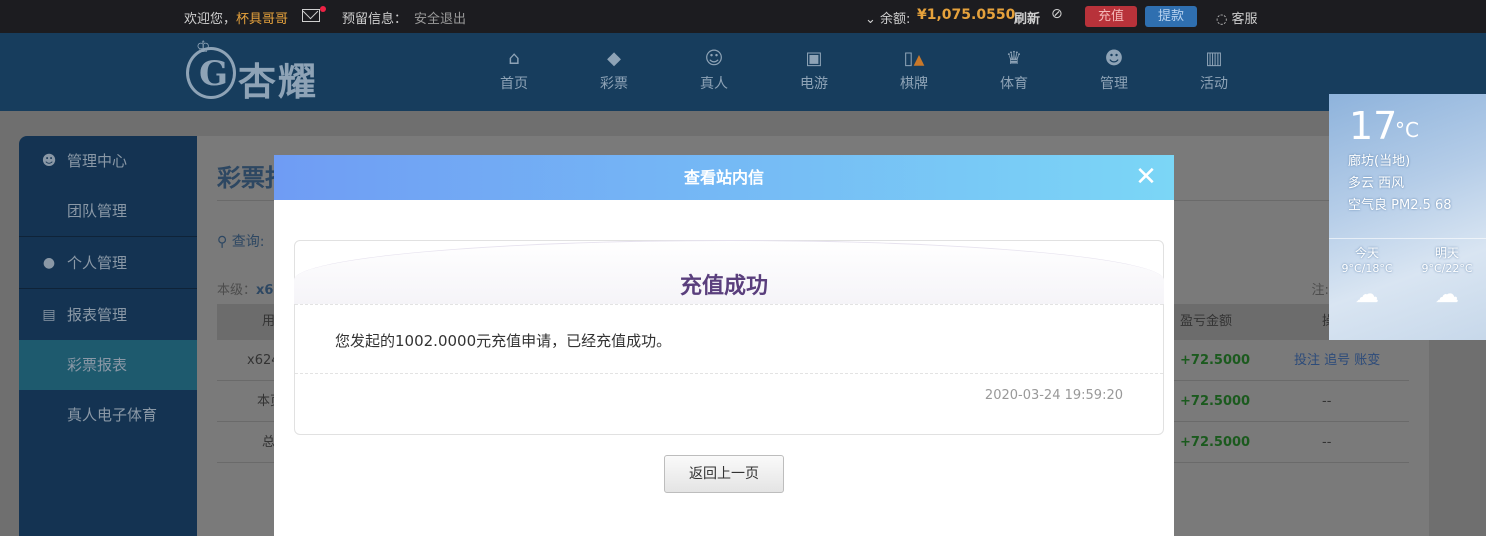  What do you see at coordinates (112, 415) in the screenshot?
I see `sidebar-item-label: 真人电子体育` at bounding box center [112, 415].